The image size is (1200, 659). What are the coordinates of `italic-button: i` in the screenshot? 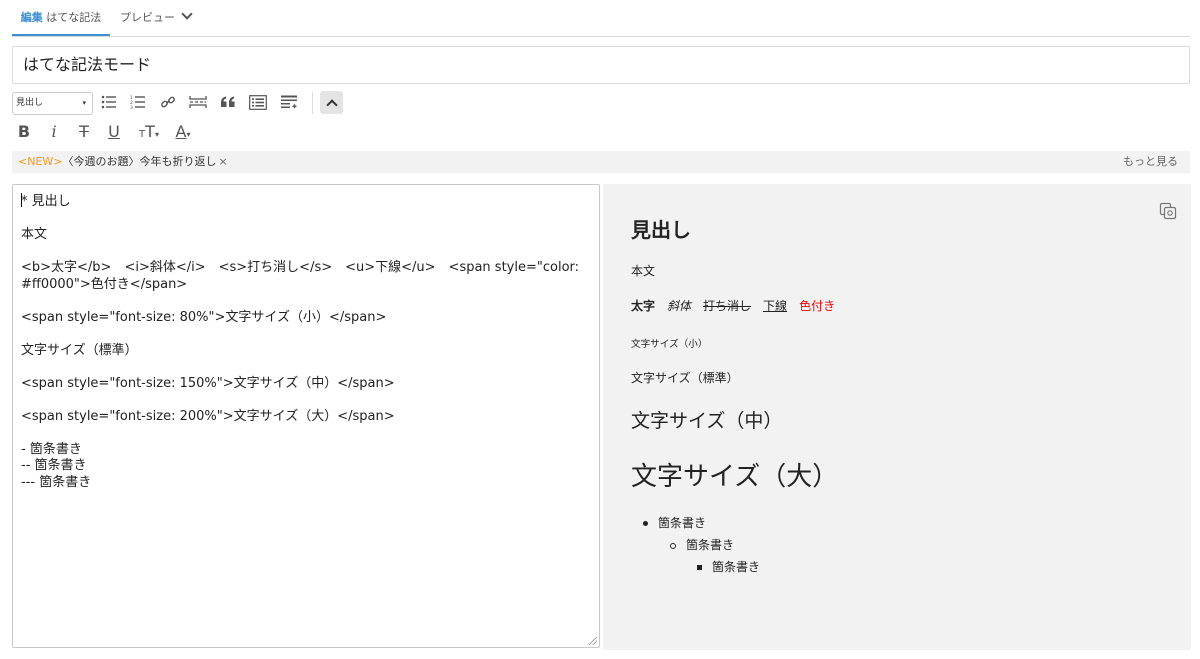 It's located at (54, 132).